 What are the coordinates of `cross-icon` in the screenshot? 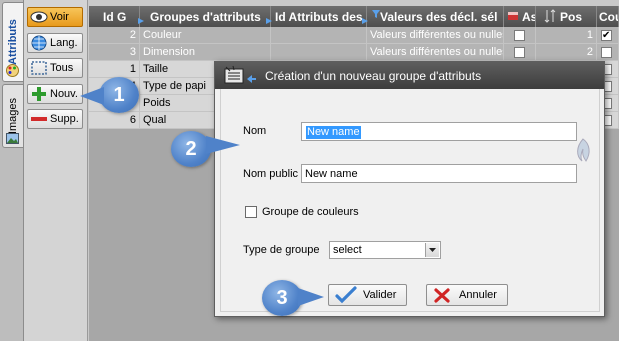 It's located at (442, 295).